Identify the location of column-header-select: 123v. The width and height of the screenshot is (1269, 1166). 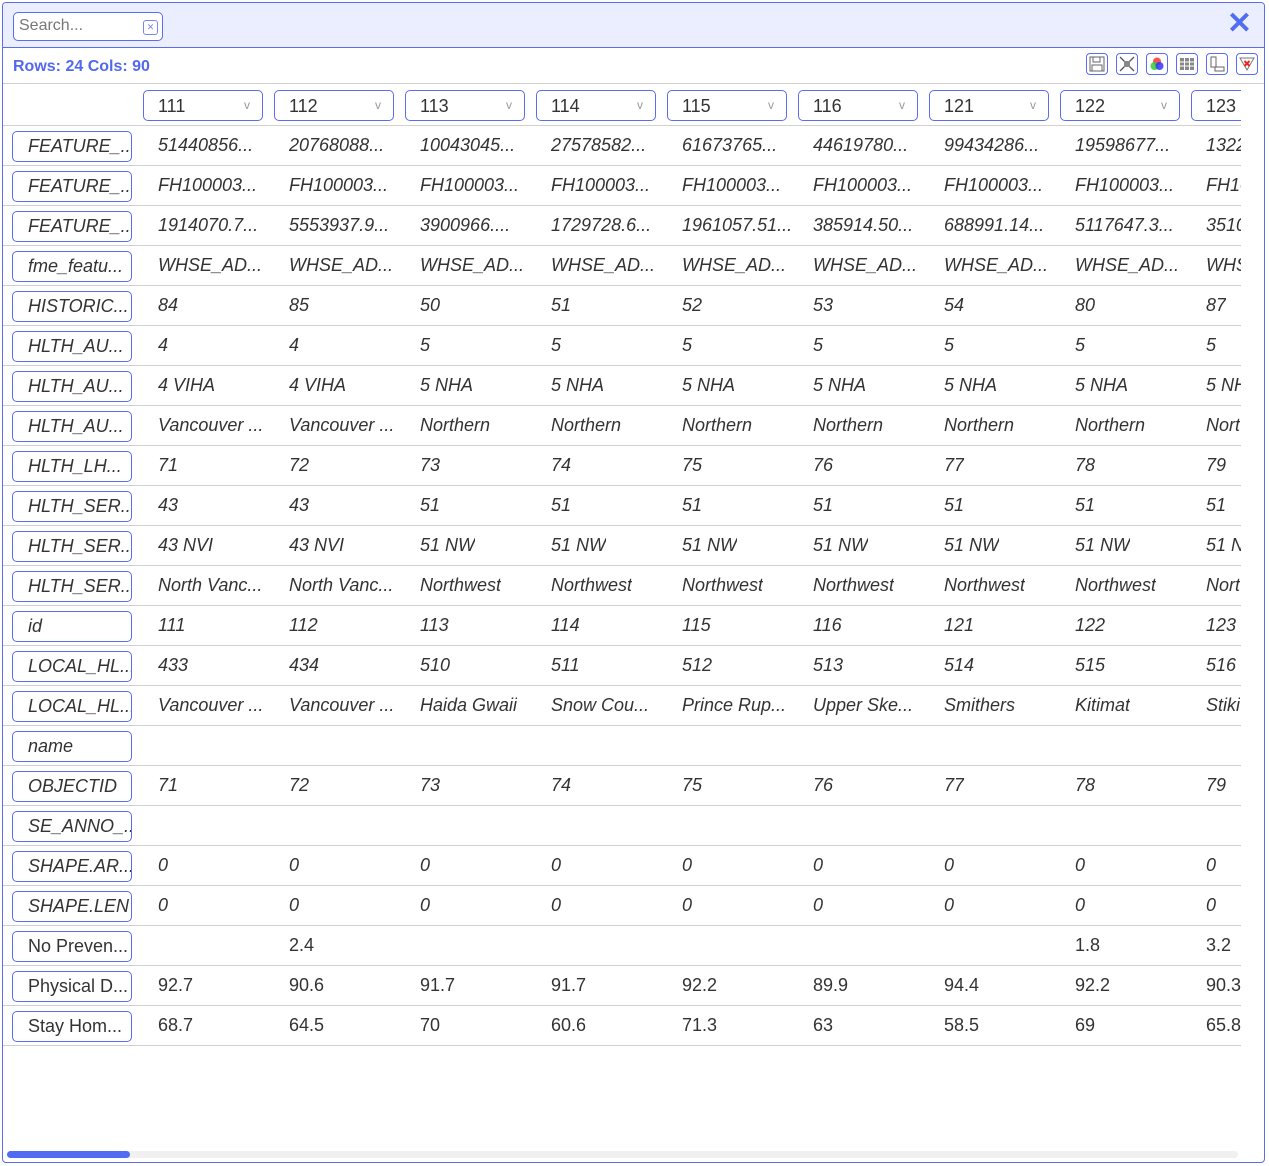
(1216, 105).